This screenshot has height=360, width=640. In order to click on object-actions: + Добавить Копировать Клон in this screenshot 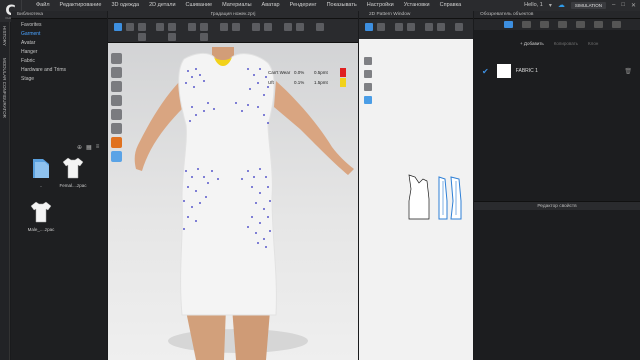, I will do `click(557, 43)`.